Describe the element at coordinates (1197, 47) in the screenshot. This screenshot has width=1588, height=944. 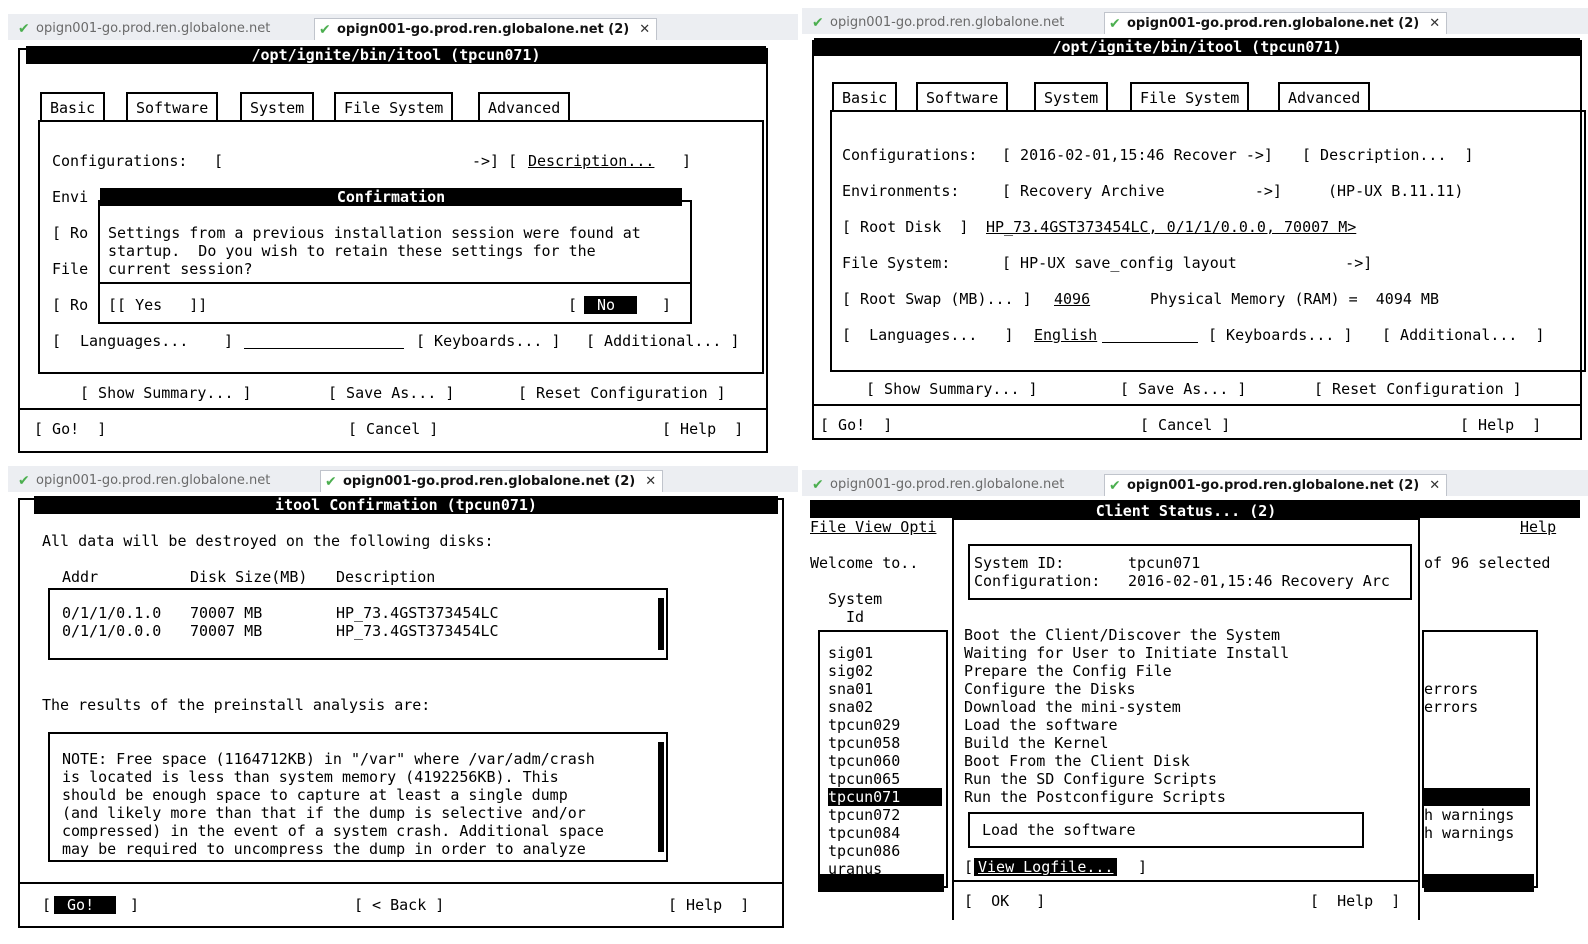
I see `window-title: /opt/ignite/bin/itool (tpcun071)` at that location.